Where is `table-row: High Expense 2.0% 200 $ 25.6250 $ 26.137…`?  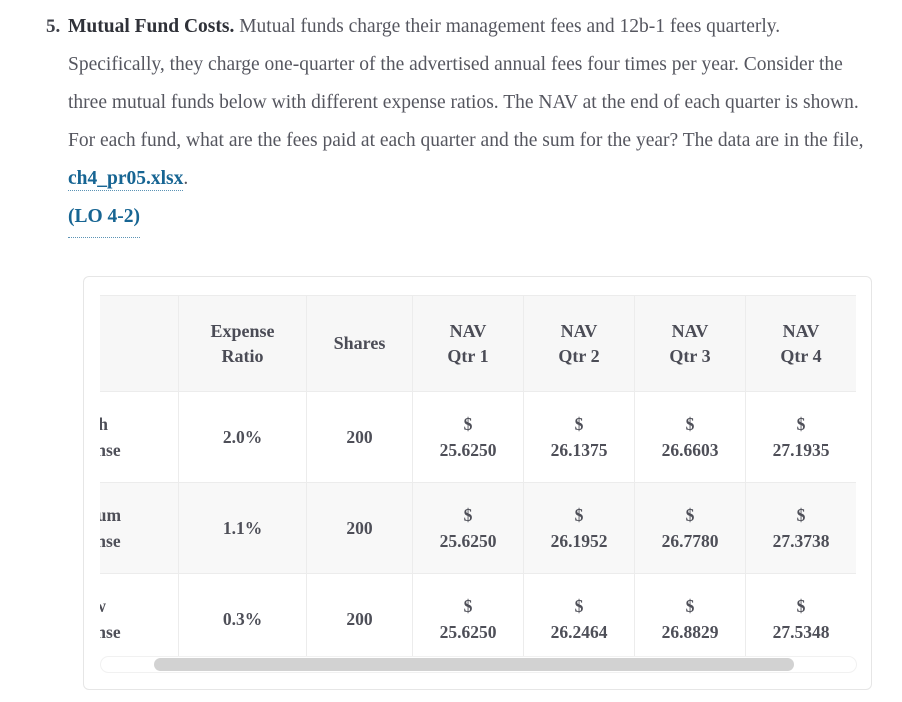
table-row: High Expense 2.0% 200 $ 25.6250 $ 26.137… is located at coordinates (478, 437).